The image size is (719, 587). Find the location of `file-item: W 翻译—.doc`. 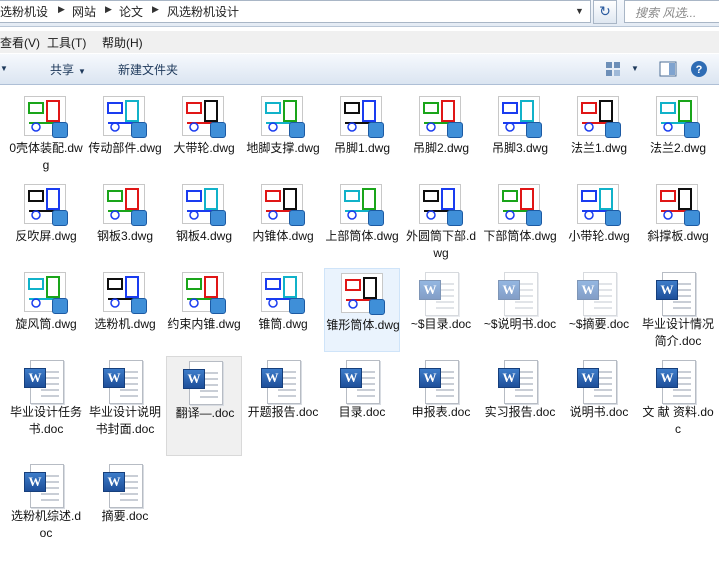

file-item: W 翻译—.doc is located at coordinates (204, 406).